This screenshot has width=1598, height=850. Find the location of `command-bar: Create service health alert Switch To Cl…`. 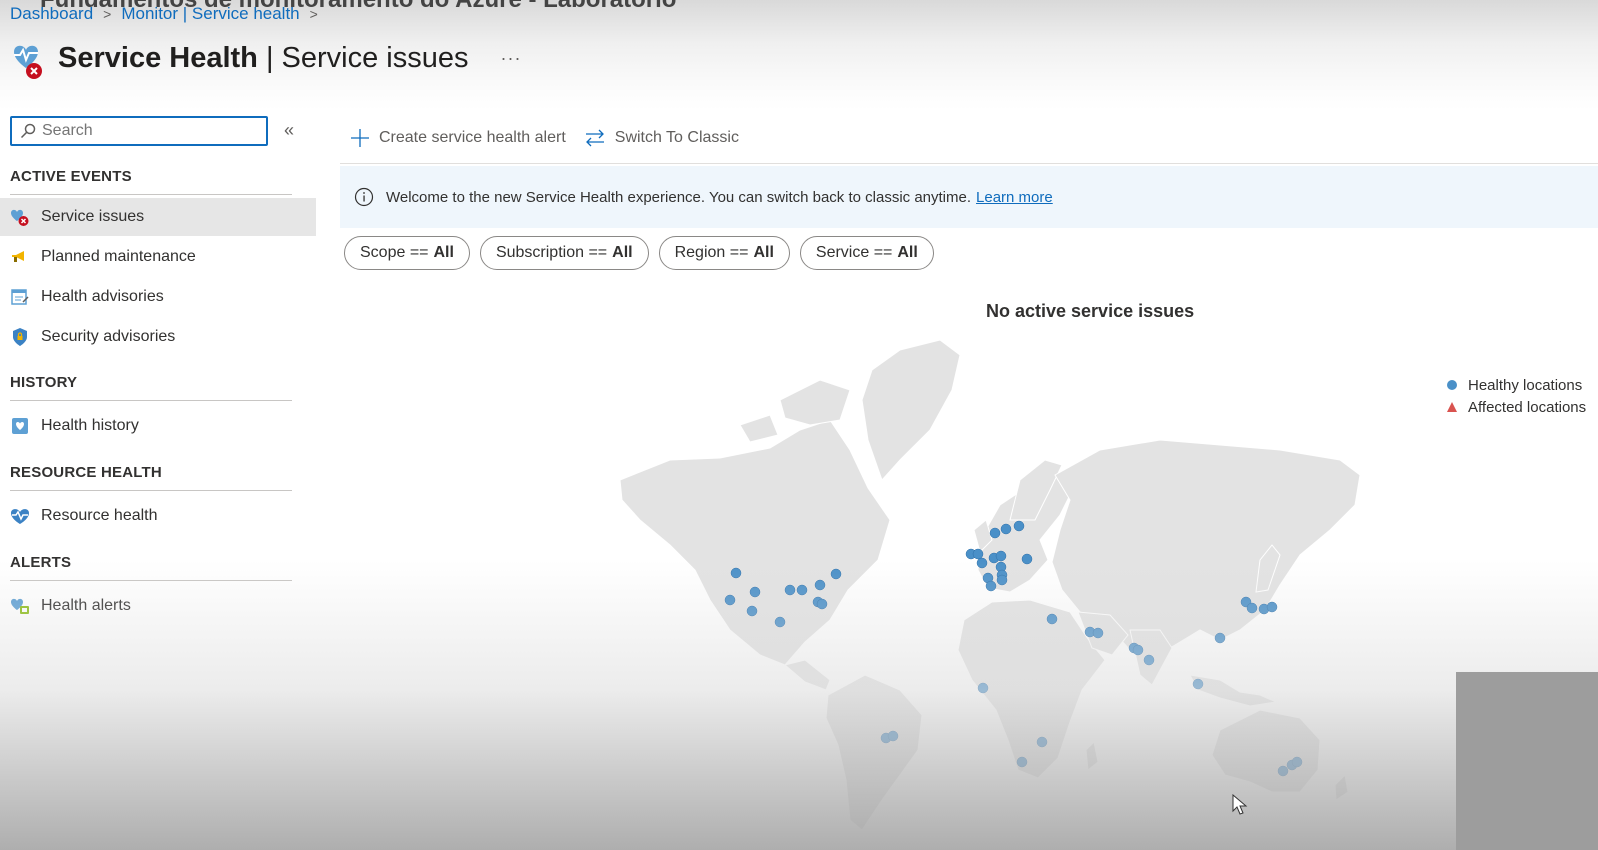

command-bar: Create service health alert Switch To Cl… is located at coordinates (544, 138).